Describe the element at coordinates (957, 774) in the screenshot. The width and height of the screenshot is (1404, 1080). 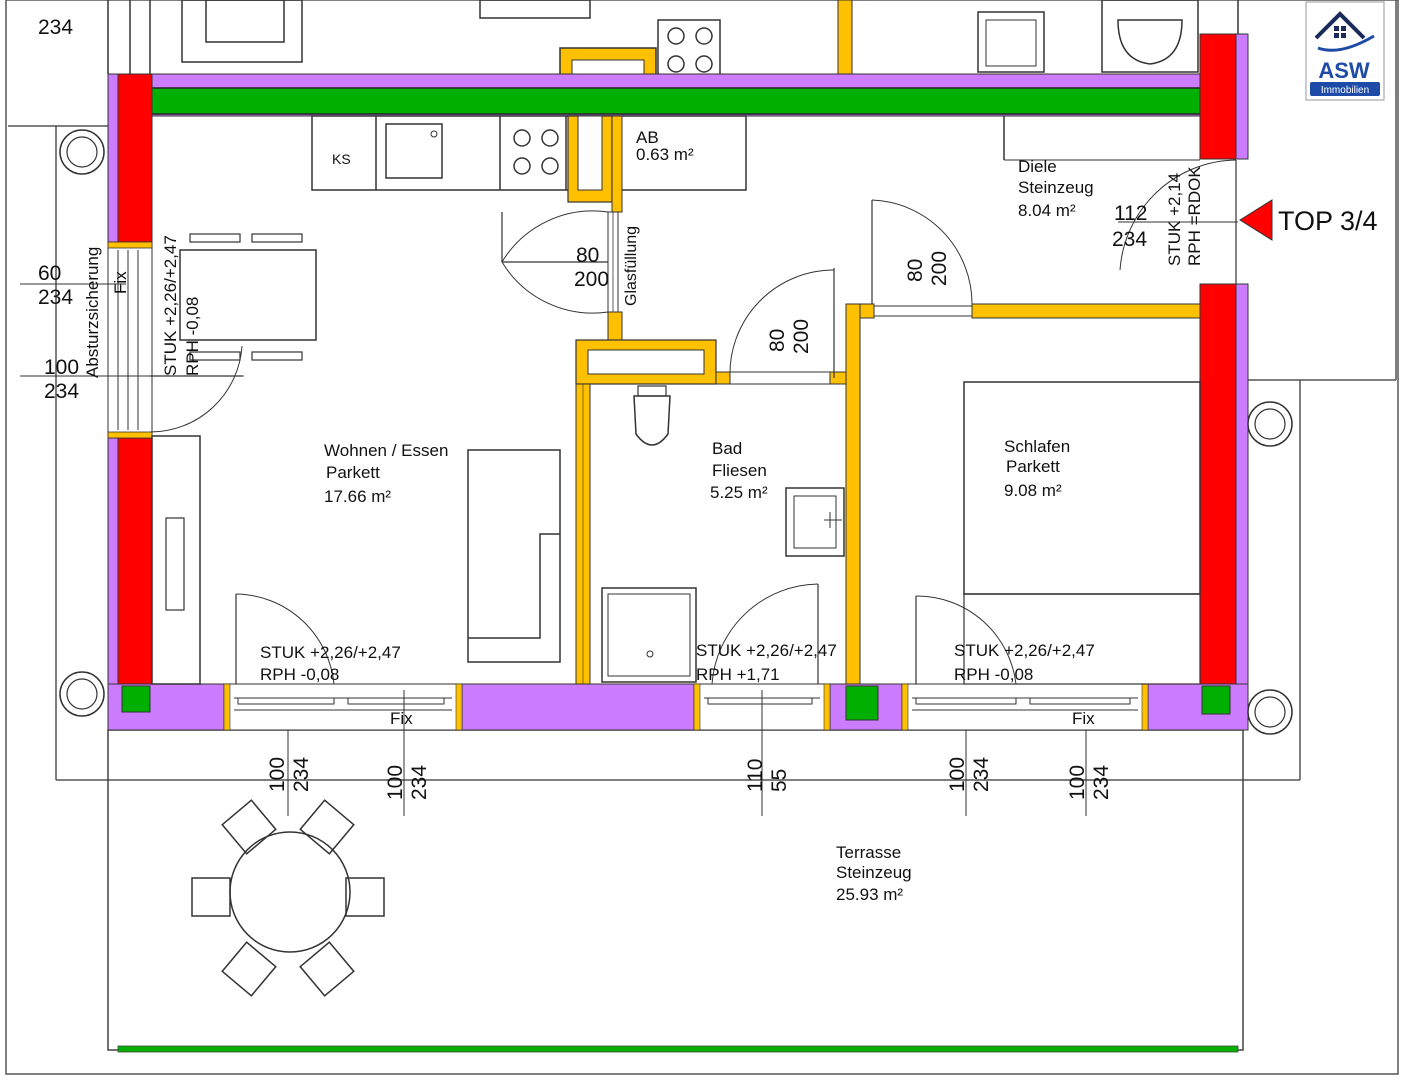
I see `dim-b4-w: 100` at that location.